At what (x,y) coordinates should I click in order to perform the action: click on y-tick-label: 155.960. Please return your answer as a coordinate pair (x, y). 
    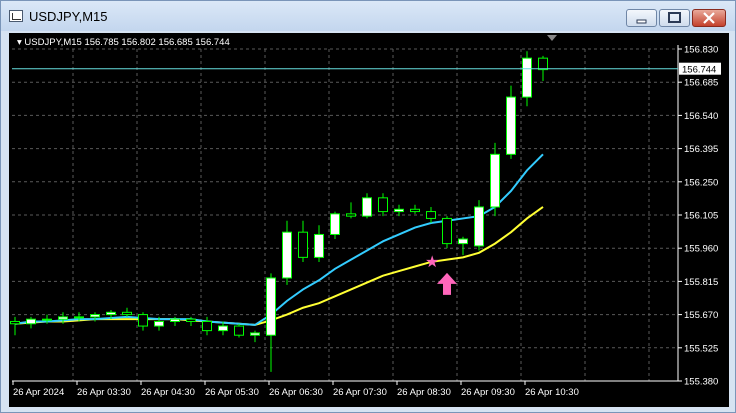
    Looking at the image, I should click on (701, 249).